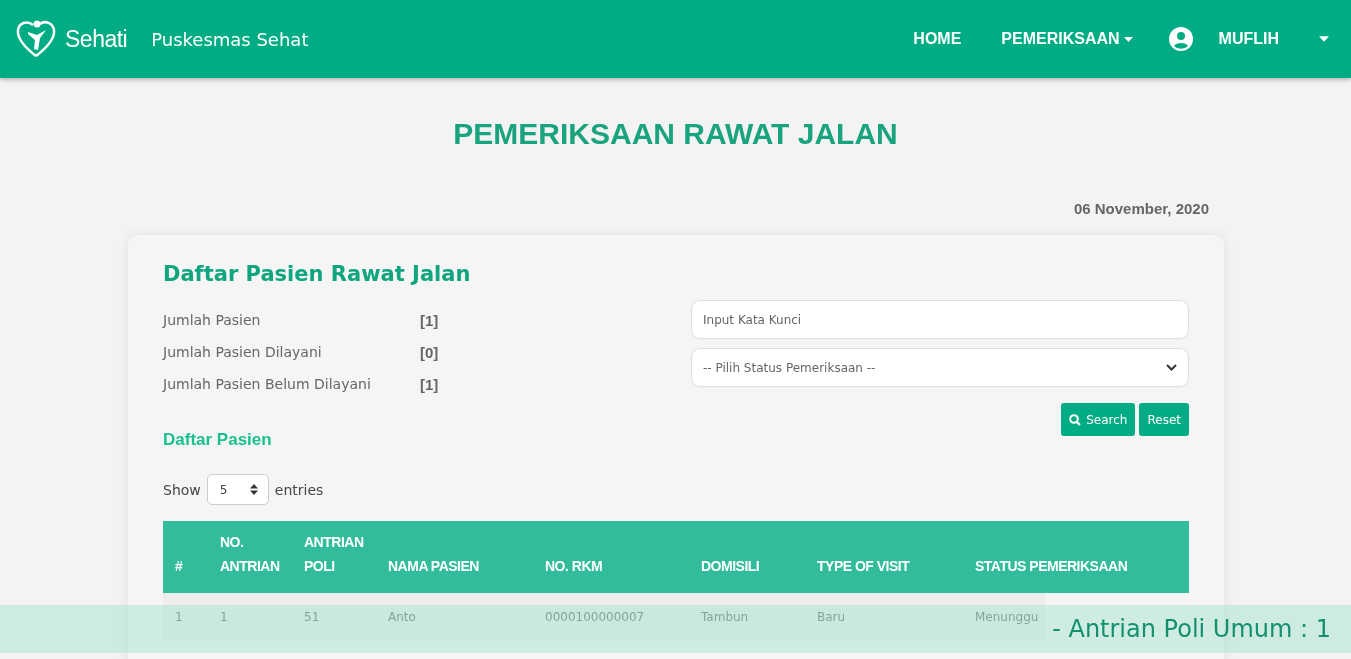 Image resolution: width=1351 pixels, height=659 pixels. Describe the element at coordinates (1005, 617) in the screenshot. I see `table-cell: Menunggu` at that location.